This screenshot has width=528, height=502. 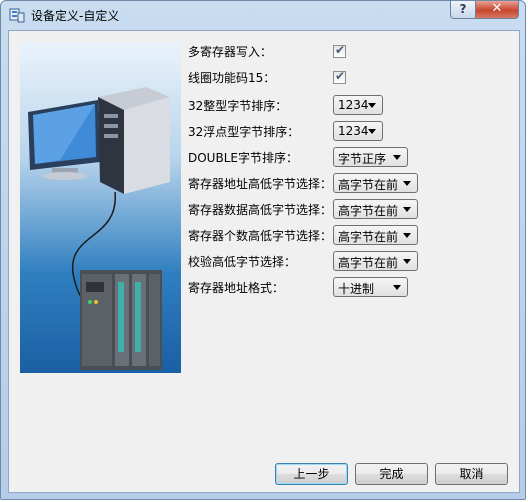 I want to click on monitor-icon, so click(x=64, y=140).